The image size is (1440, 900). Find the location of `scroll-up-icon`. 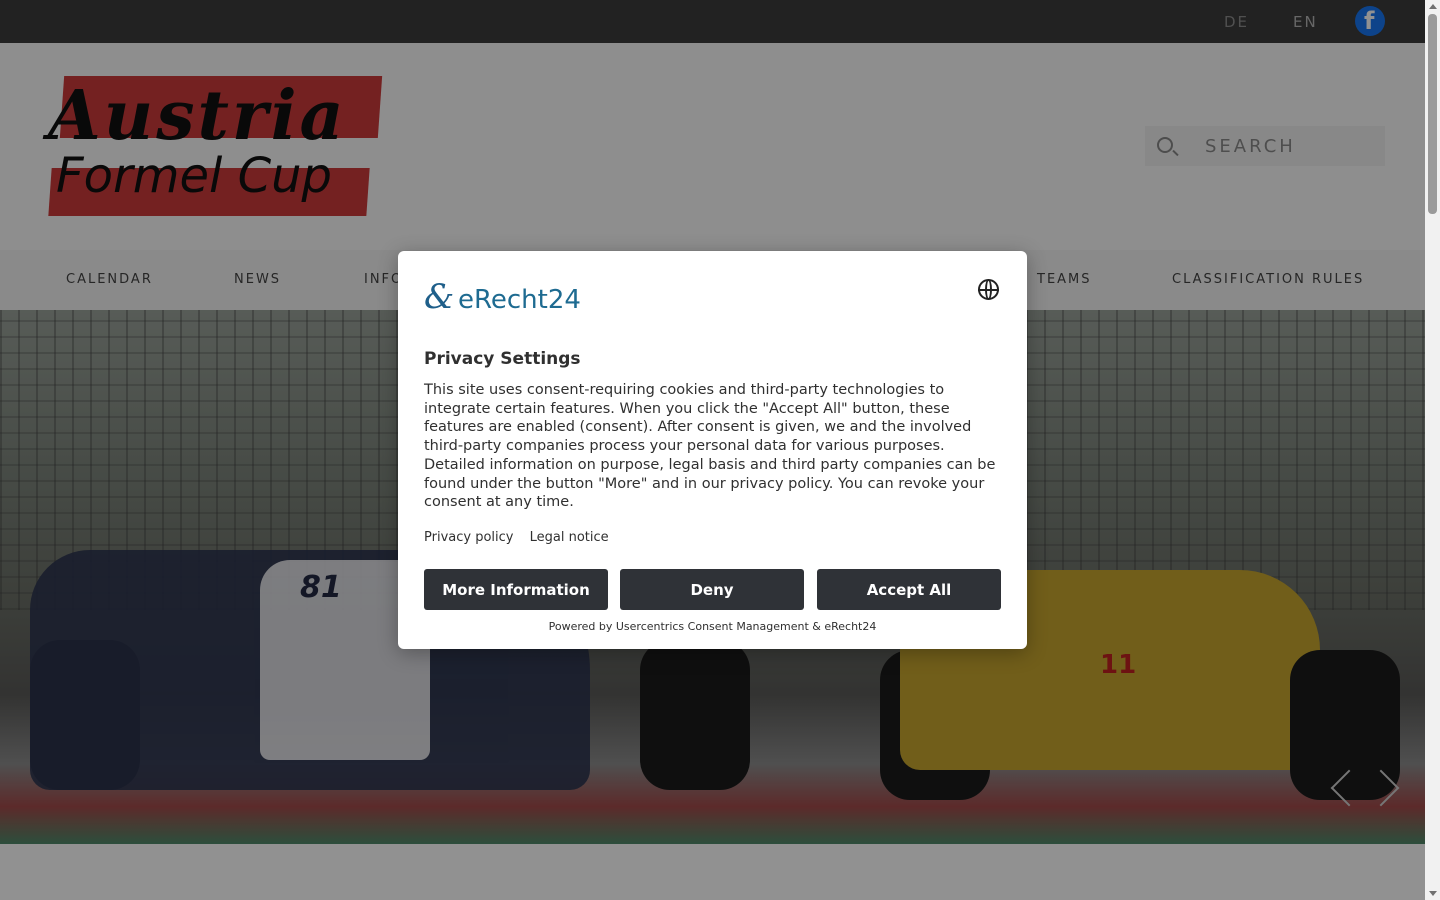

scroll-up-icon is located at coordinates (1433, 6).